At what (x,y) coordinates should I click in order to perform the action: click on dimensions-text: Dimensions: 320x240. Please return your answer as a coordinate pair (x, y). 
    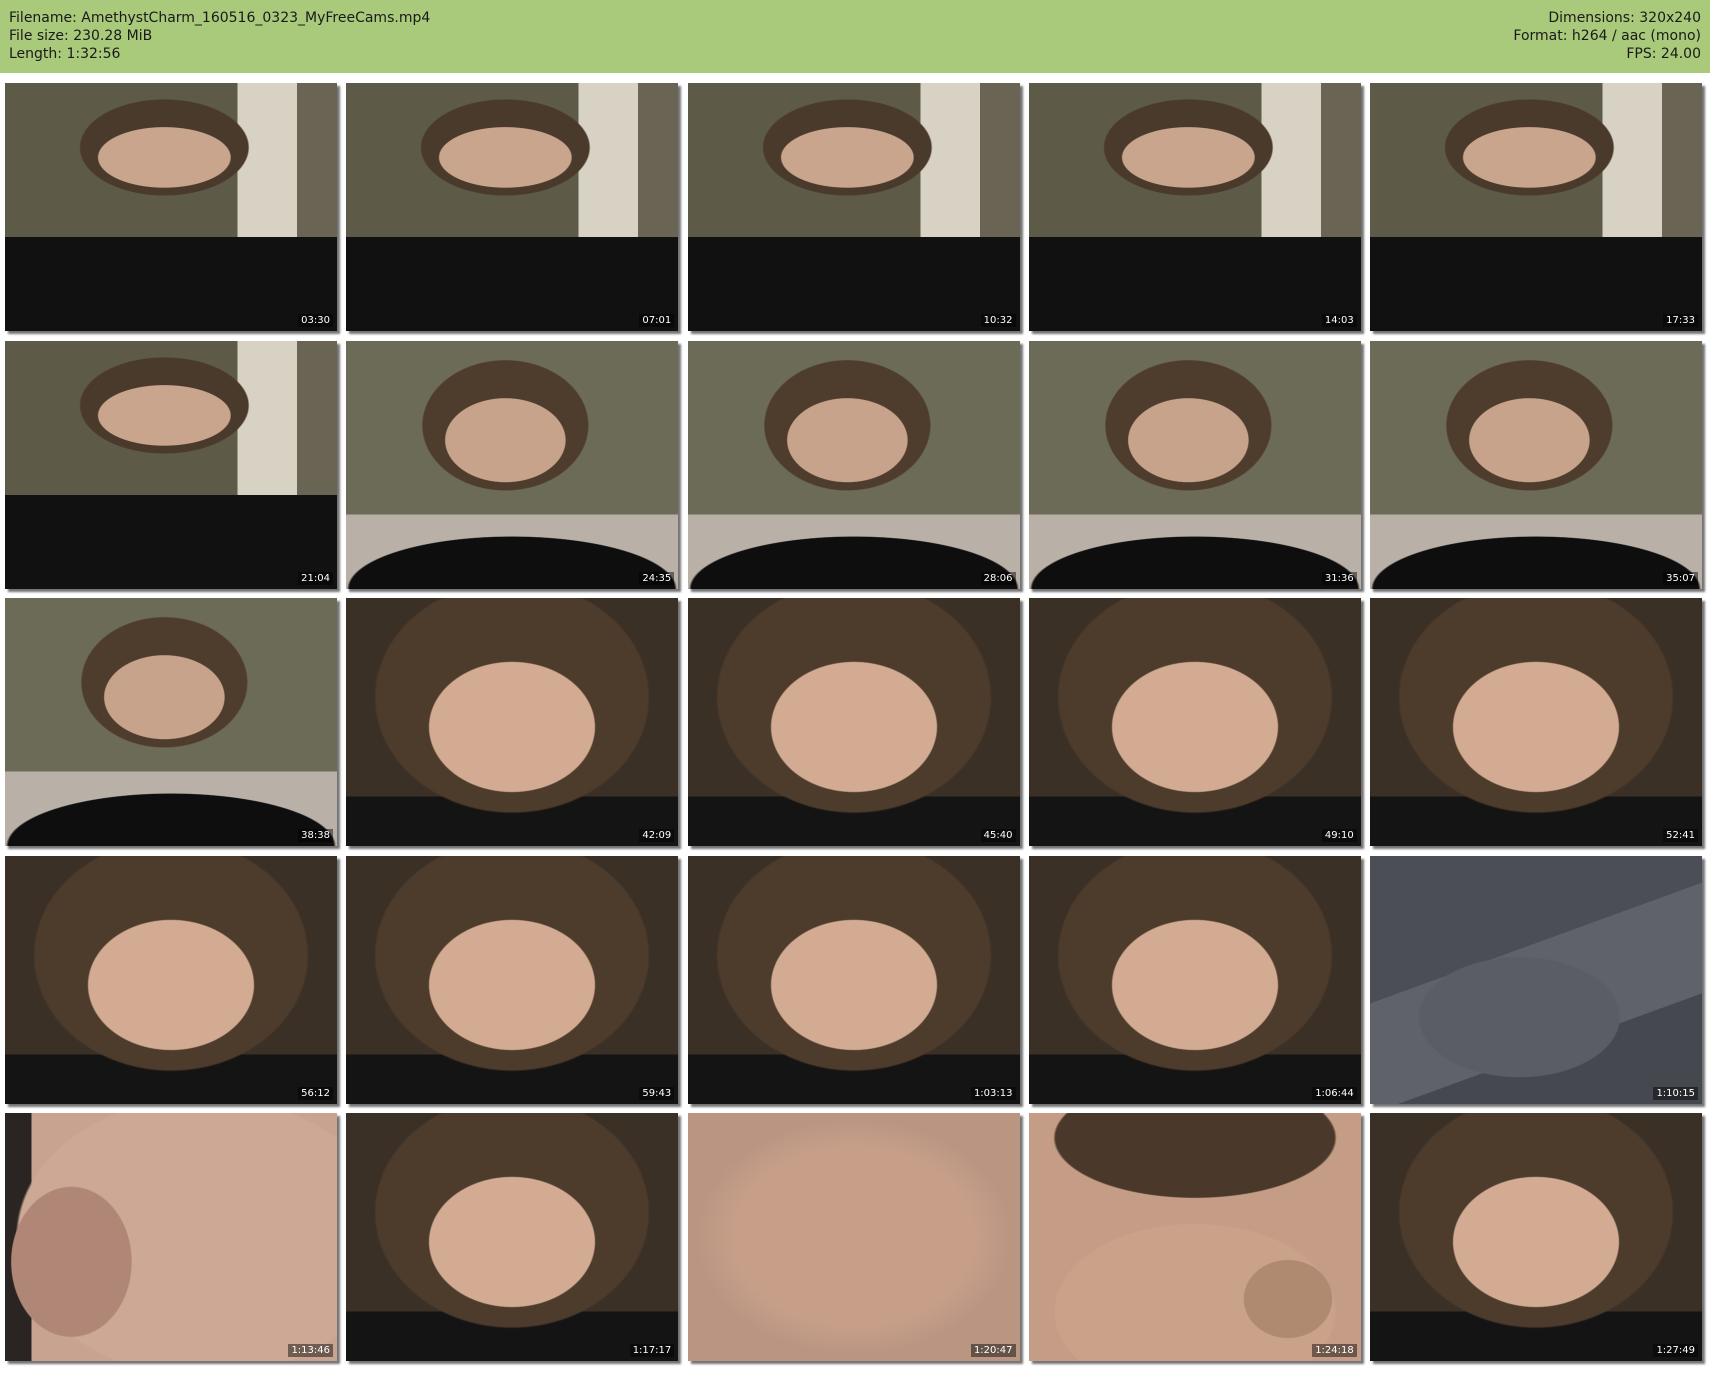
    Looking at the image, I should click on (1624, 18).